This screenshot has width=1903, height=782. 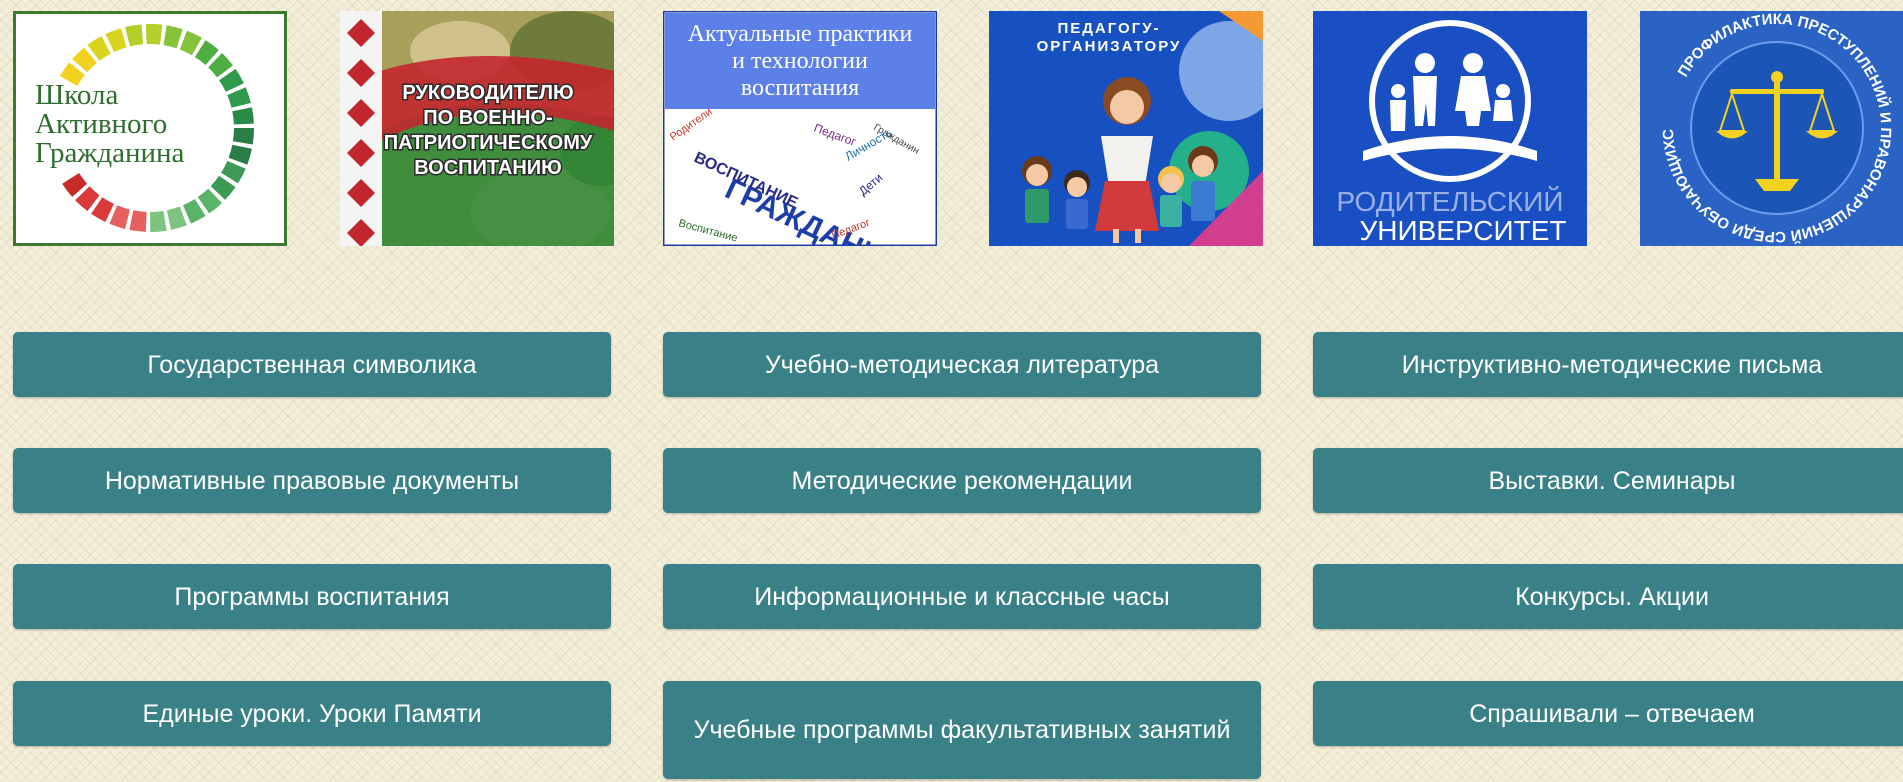 I want to click on button-unified-lessons: Единые уроки. Уроки Памяти, so click(x=312, y=713).